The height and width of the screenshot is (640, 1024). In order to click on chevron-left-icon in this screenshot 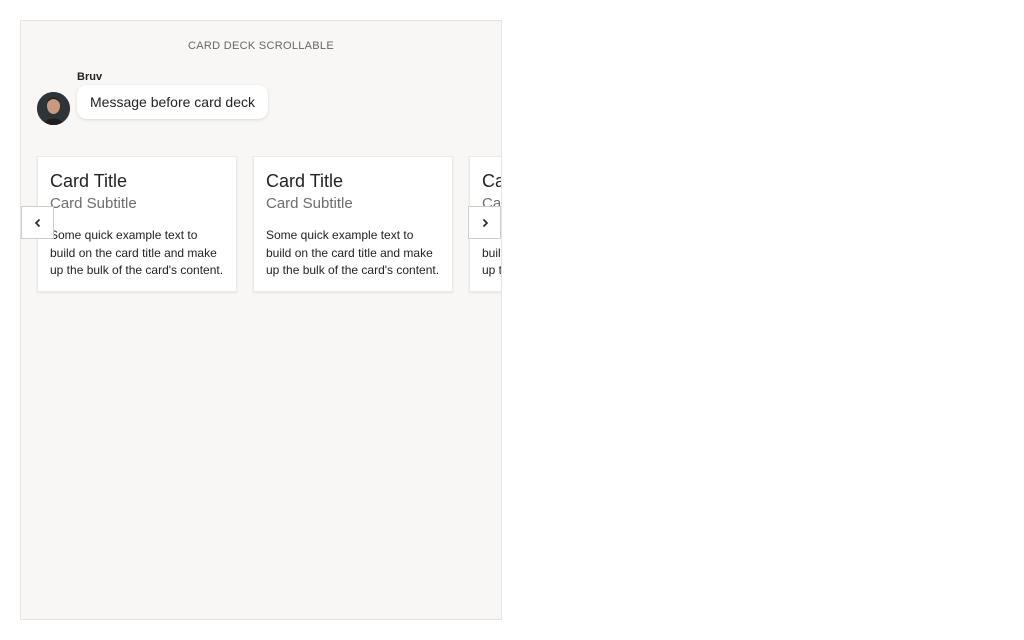, I will do `click(37, 222)`.